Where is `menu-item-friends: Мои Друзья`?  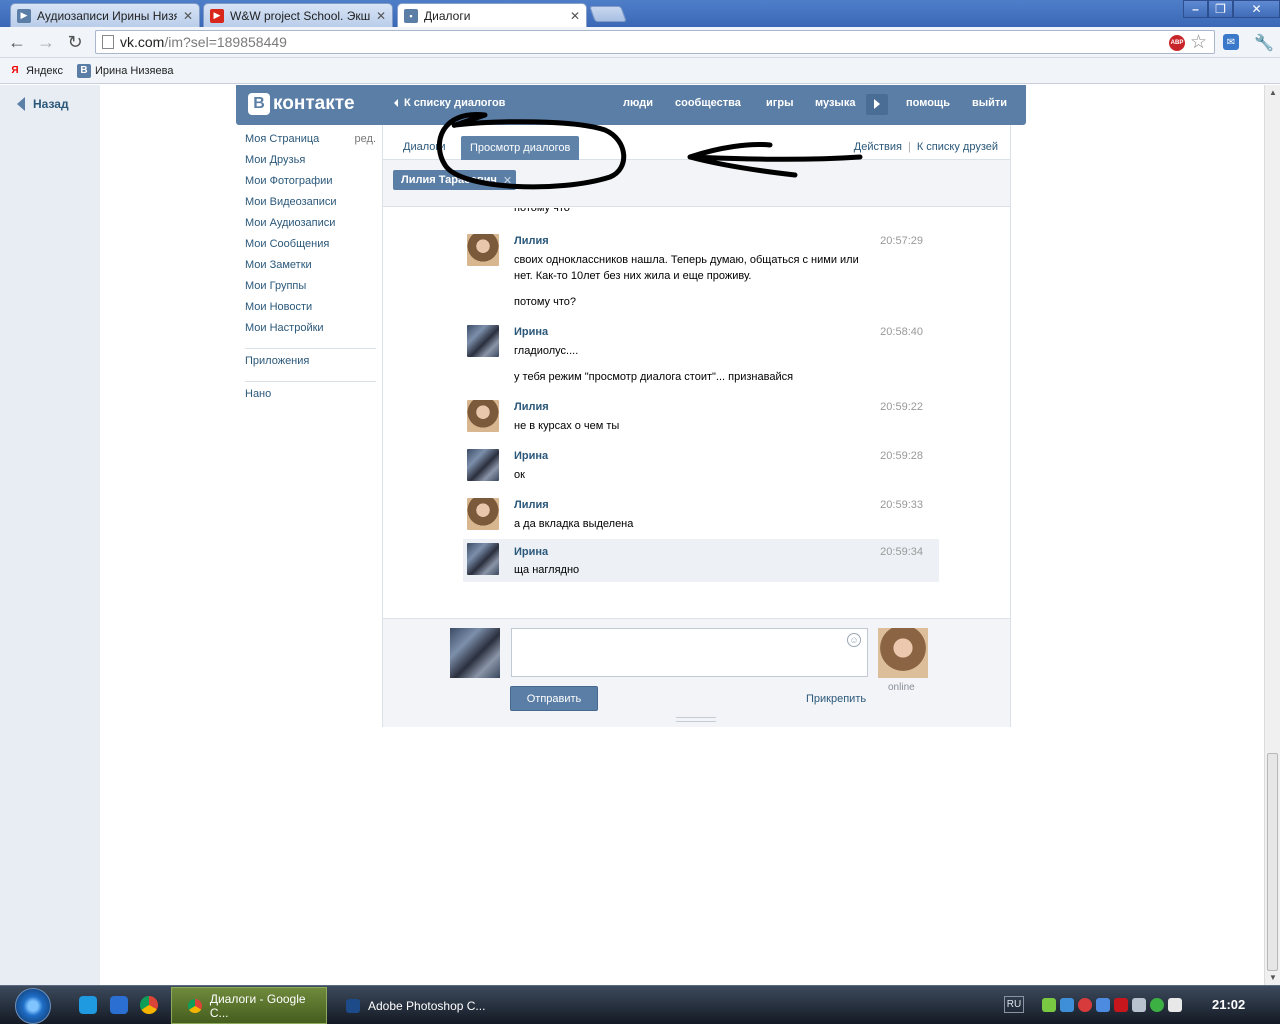
menu-item-friends: Мои Друзья is located at coordinates (310, 164).